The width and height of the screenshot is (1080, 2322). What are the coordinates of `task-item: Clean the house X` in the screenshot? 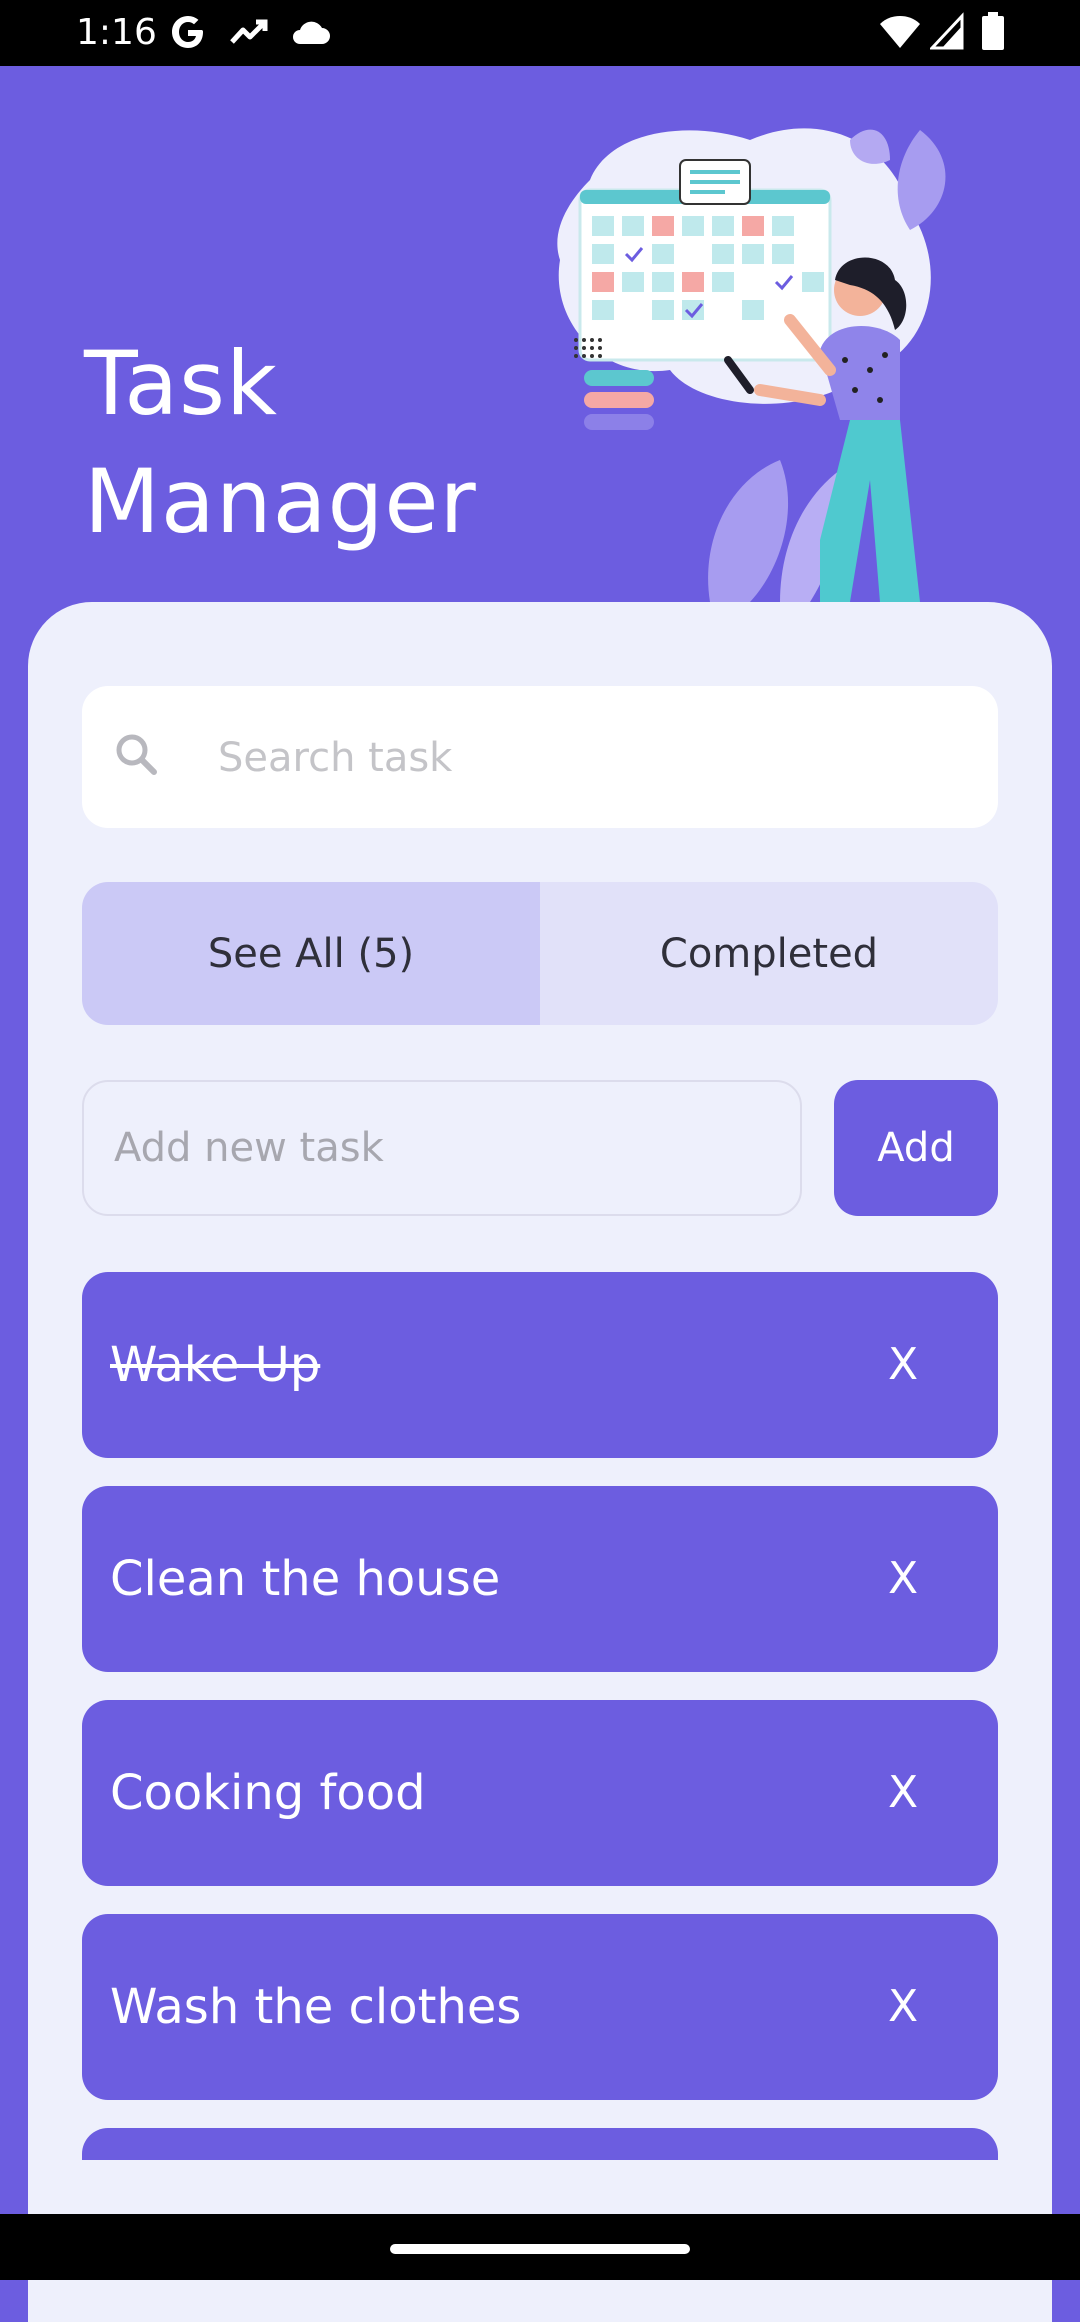 It's located at (540, 1579).